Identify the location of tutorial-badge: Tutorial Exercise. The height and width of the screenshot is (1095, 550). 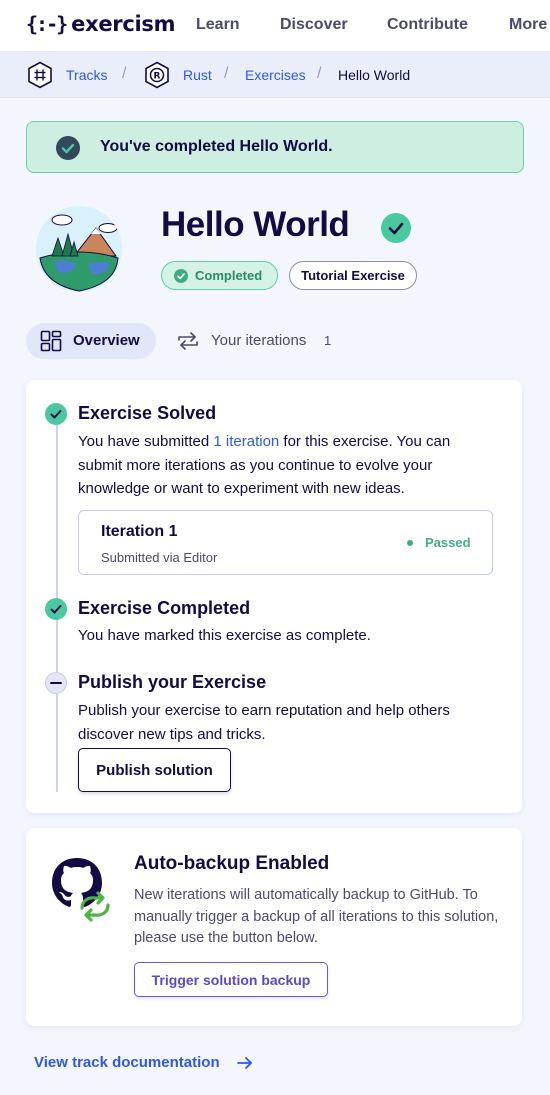
(353, 275).